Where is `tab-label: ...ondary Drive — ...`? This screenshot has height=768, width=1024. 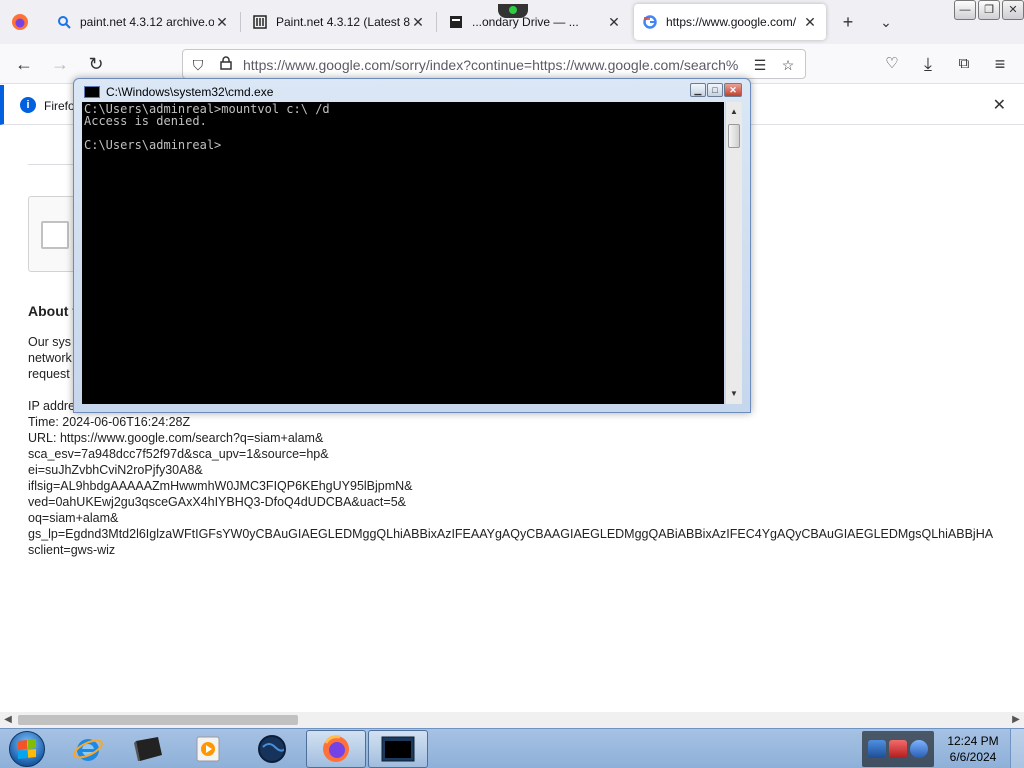 tab-label: ...ondary Drive — ... is located at coordinates (525, 22).